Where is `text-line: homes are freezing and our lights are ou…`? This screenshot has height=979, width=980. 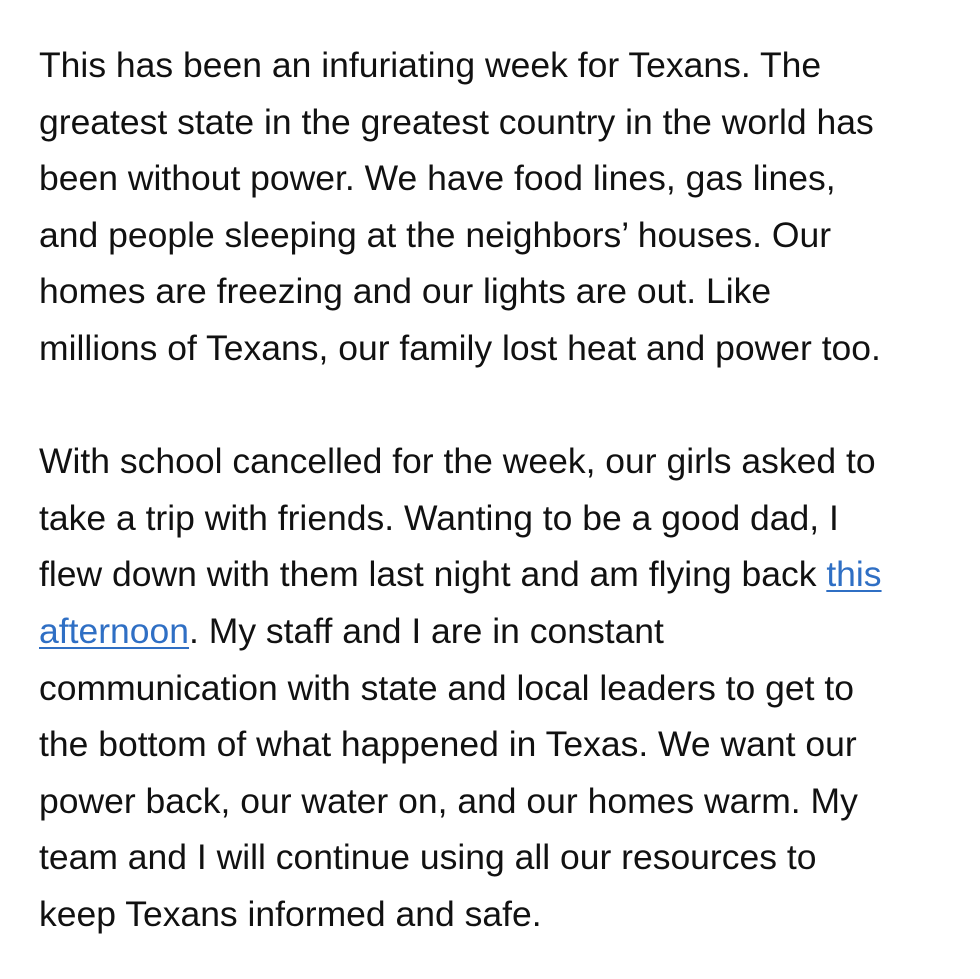 text-line: homes are freezing and our lights are ou… is located at coordinates (405, 291).